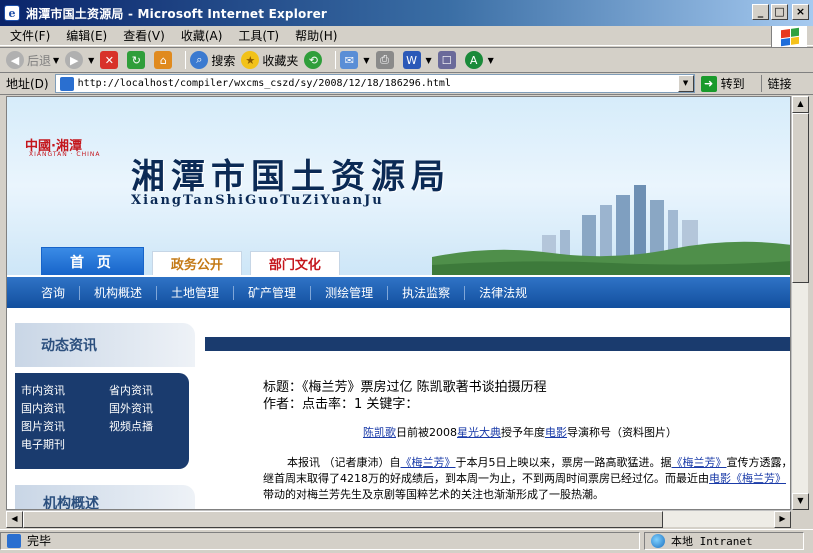 The image size is (813, 553). I want to click on mail-icon: ✉, so click(349, 60).